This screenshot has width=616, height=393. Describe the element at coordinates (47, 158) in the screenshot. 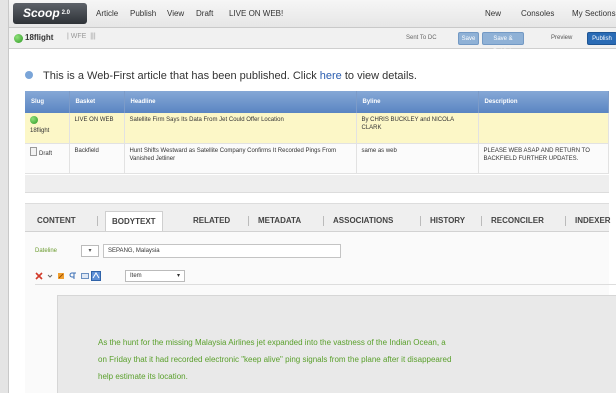

I see `row-slug-cell: Draft` at that location.